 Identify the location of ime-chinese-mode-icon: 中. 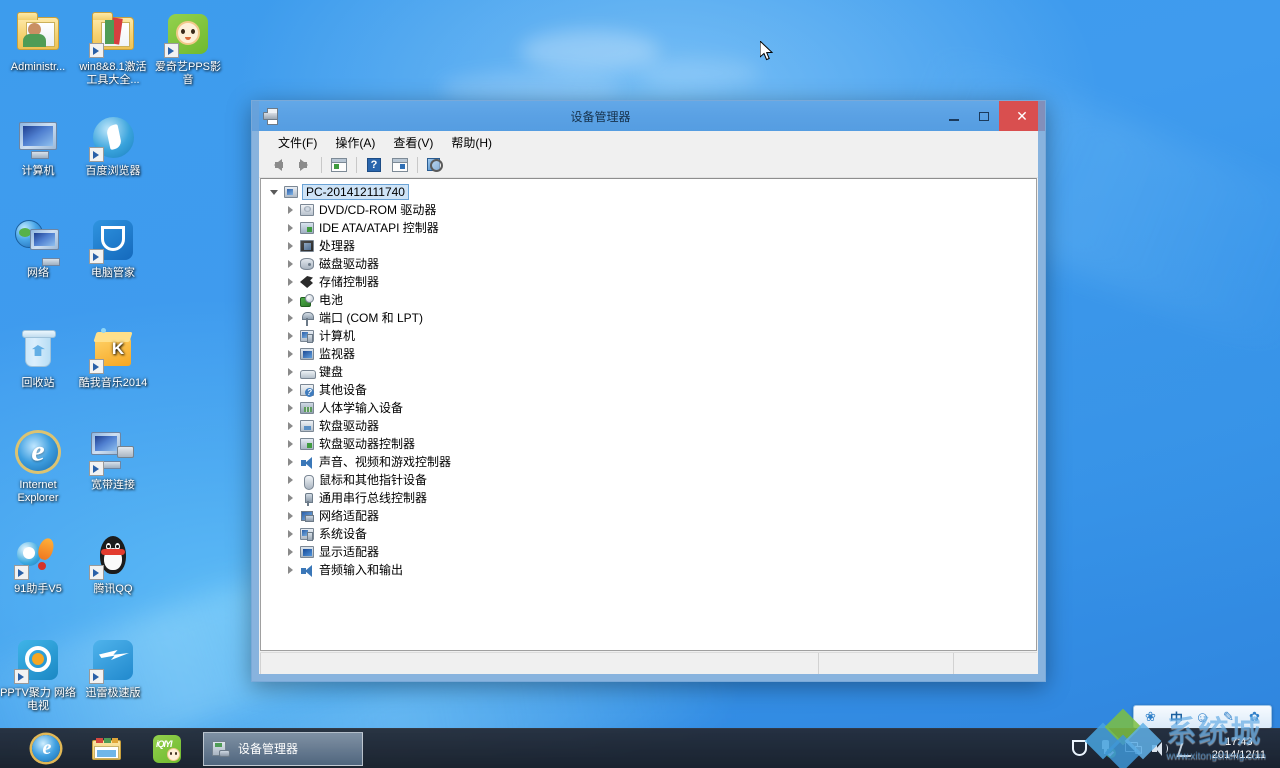
(1176, 717).